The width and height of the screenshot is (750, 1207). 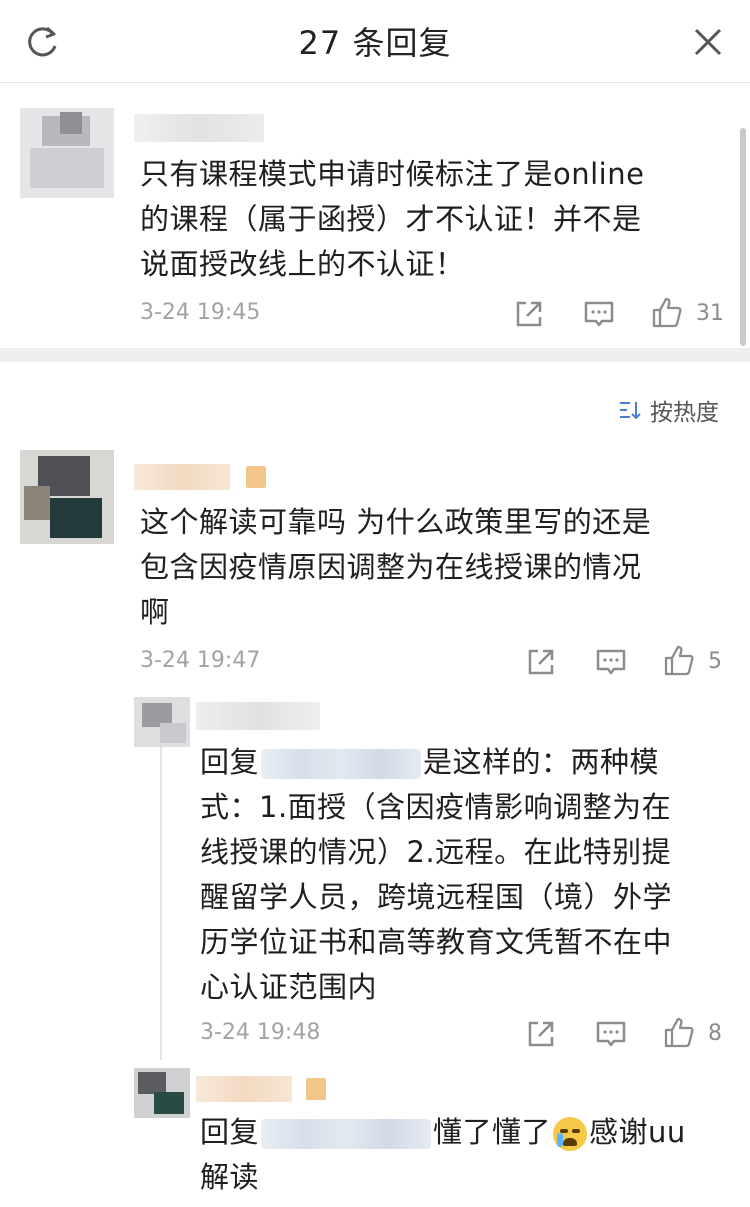 I want to click on comment-time: 3-24 19:47, so click(x=200, y=660).